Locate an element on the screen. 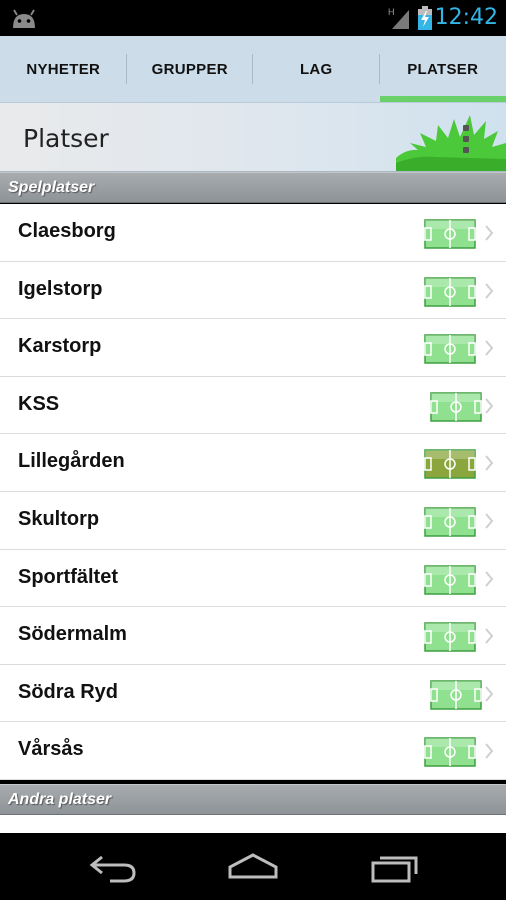  list-item-label: Vårsås is located at coordinates (51, 749).